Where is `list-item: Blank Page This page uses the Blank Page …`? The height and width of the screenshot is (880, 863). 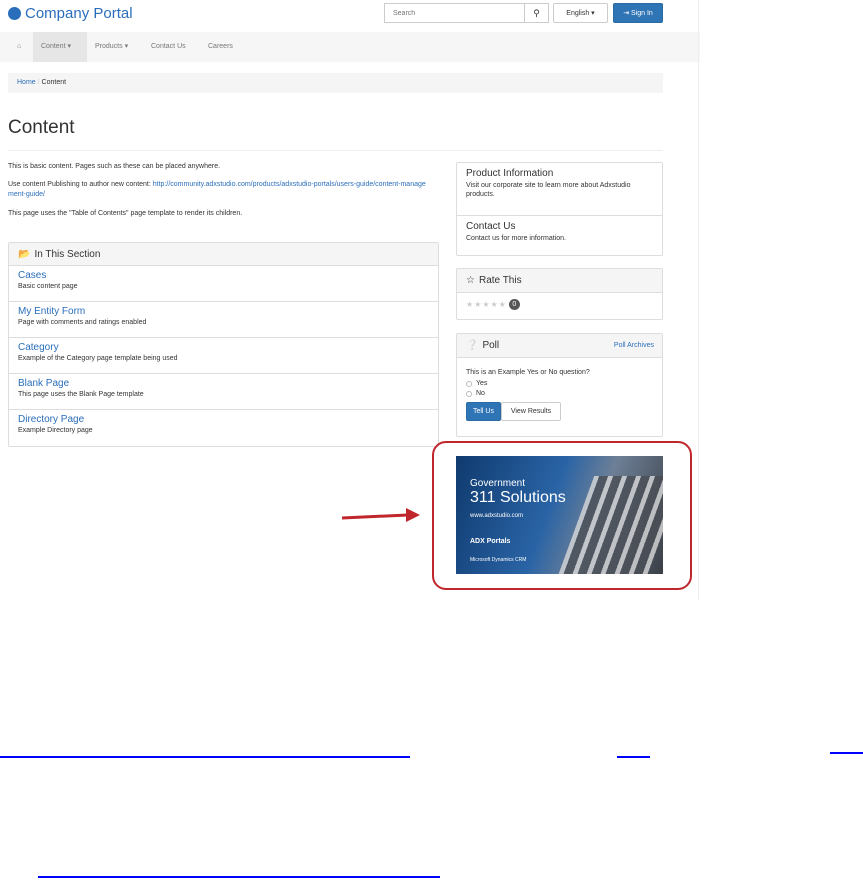
list-item: Blank Page This page uses the Blank Page … is located at coordinates (223, 392).